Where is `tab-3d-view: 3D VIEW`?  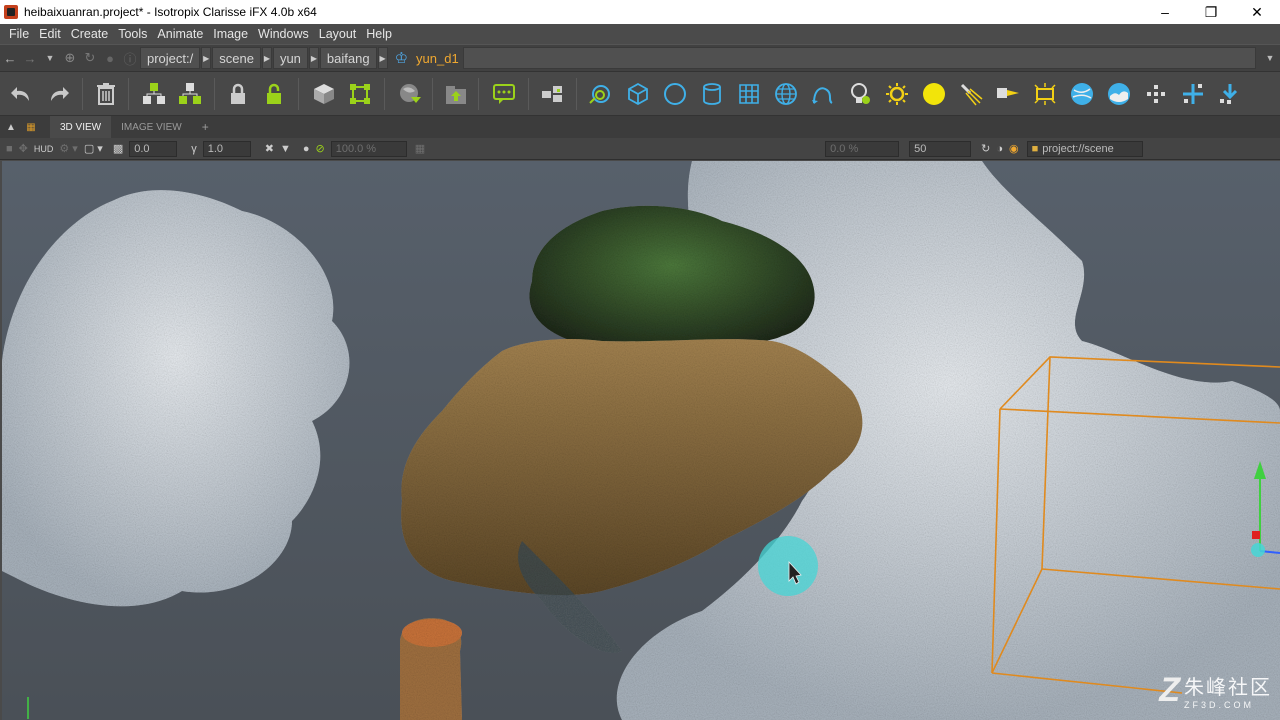
tab-3d-view: 3D VIEW is located at coordinates (81, 127).